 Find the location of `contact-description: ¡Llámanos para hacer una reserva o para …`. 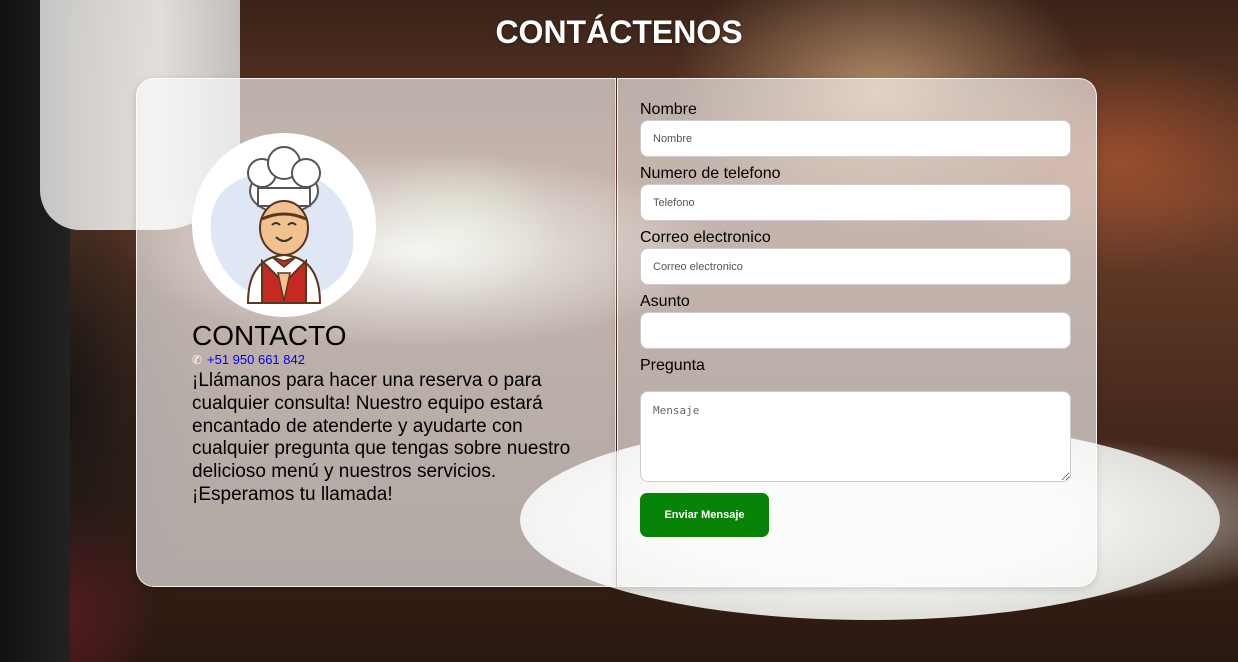

contact-description: ¡Llámanos para hacer una reserva o para … is located at coordinates (381, 437).